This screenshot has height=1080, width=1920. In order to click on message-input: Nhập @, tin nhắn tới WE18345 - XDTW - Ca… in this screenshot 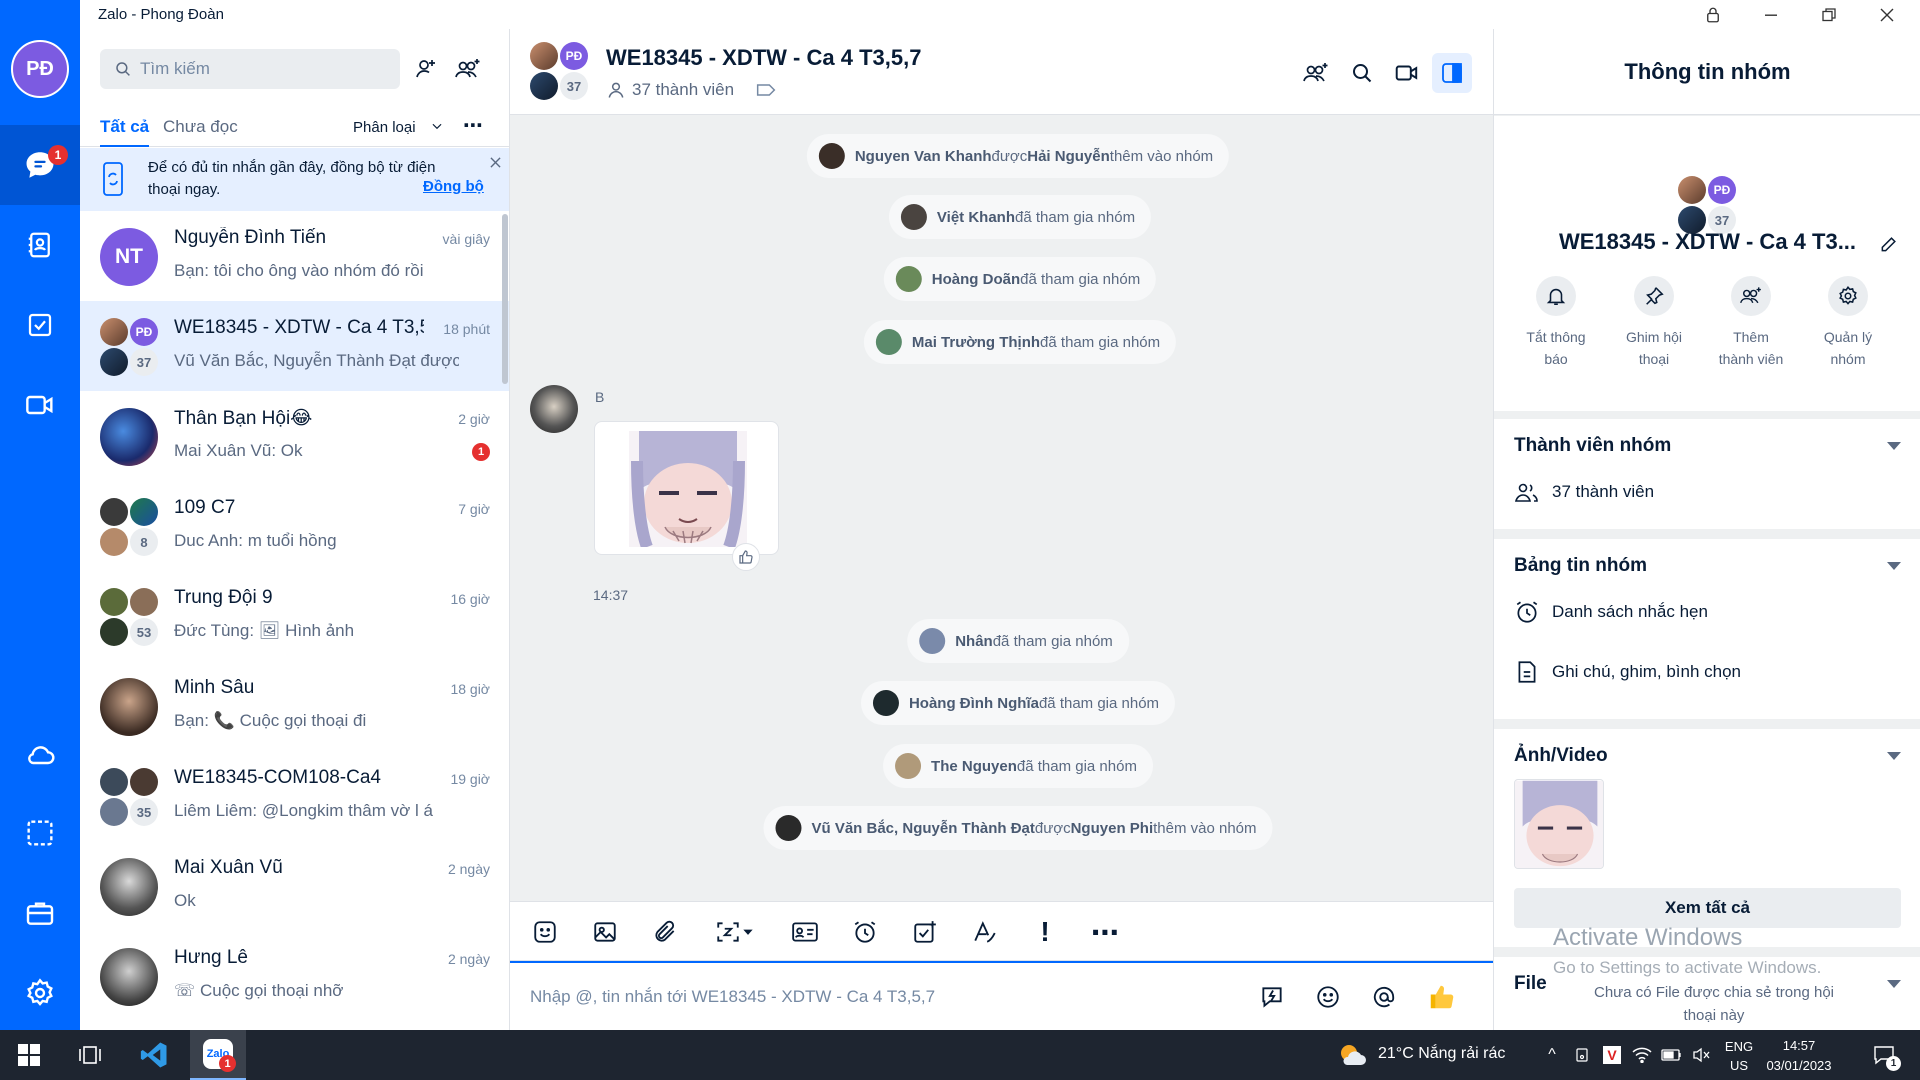, I will do `click(732, 997)`.